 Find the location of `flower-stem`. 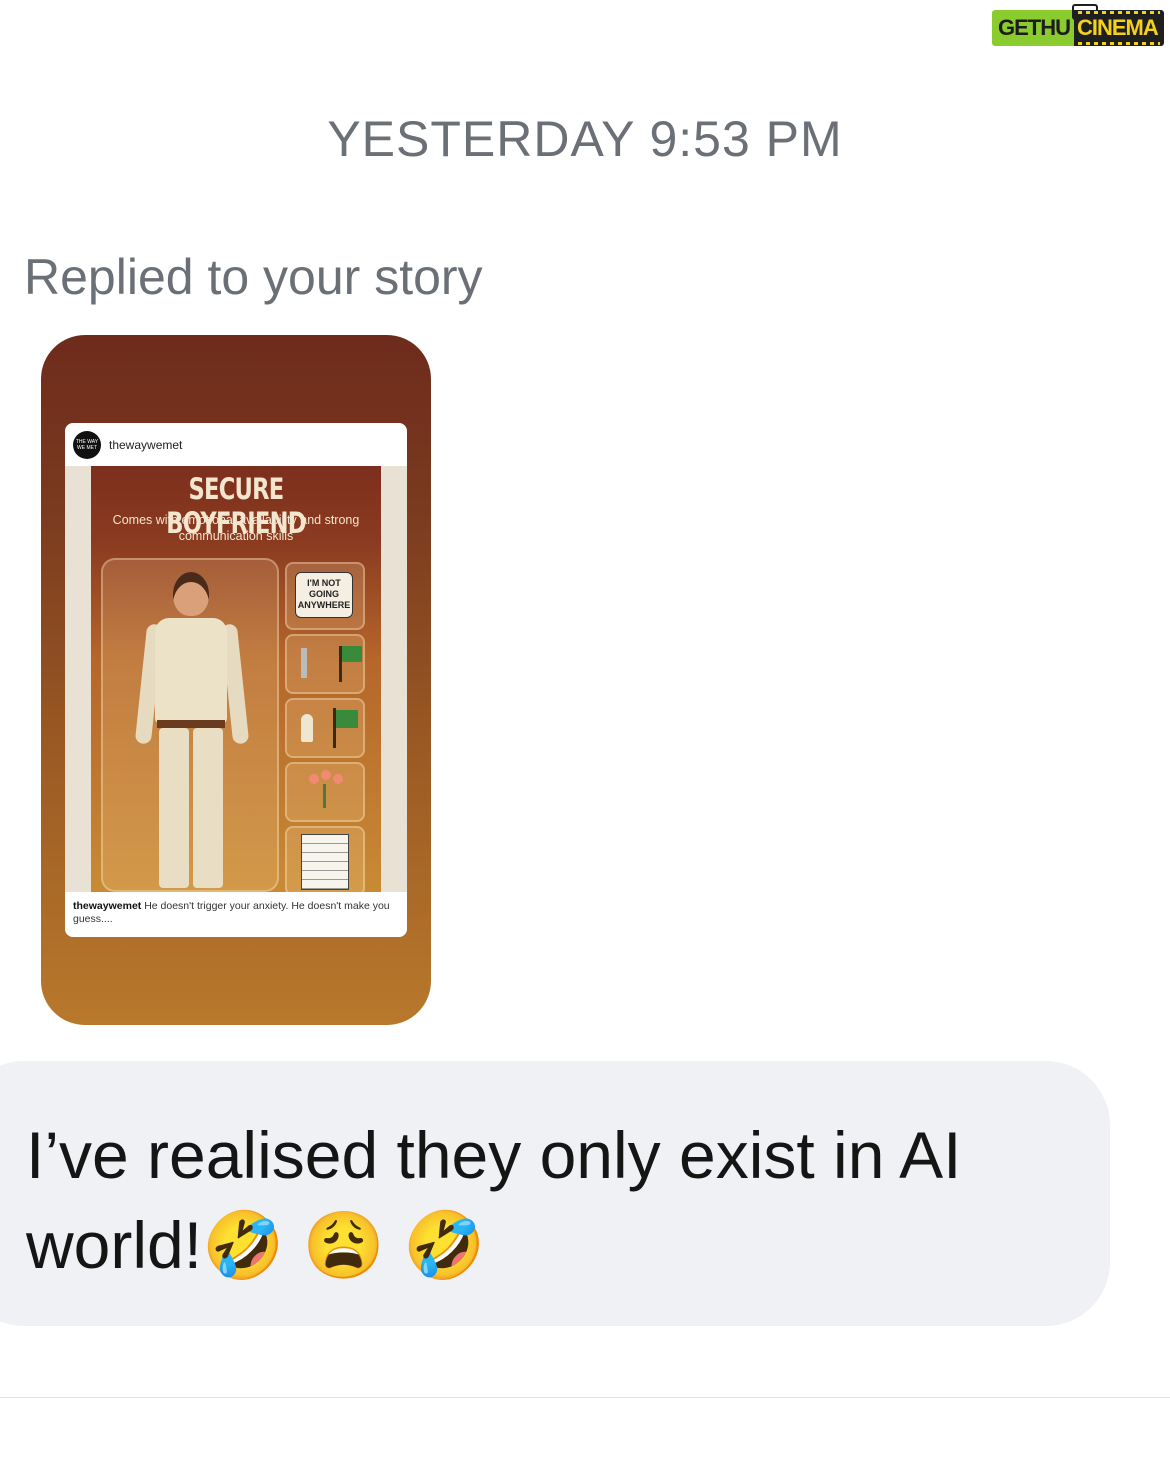

flower-stem is located at coordinates (324, 796).